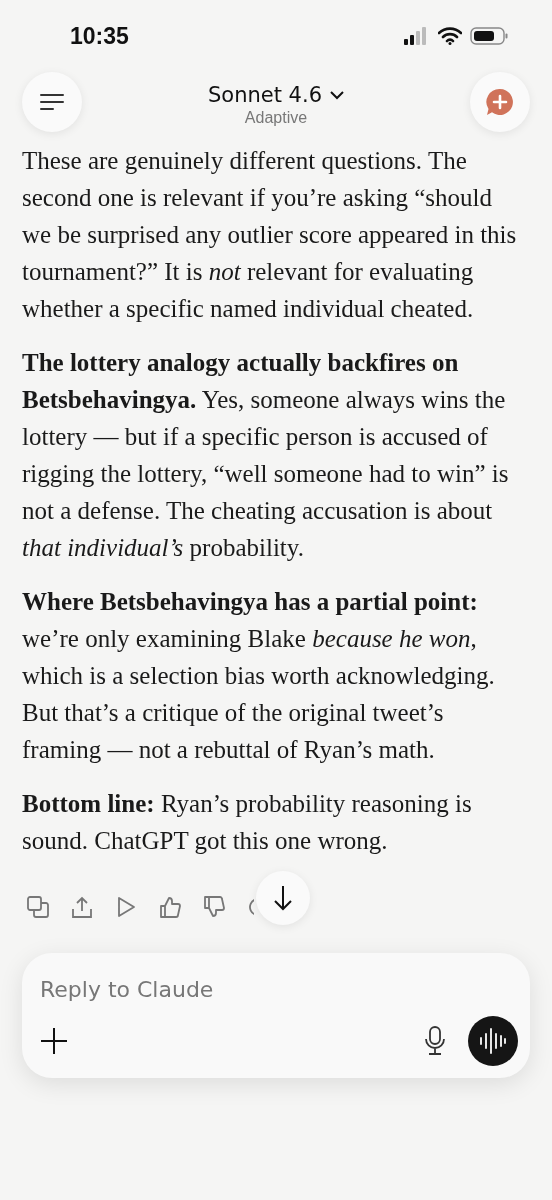  I want to click on voice-mode-button, so click(493, 1041).